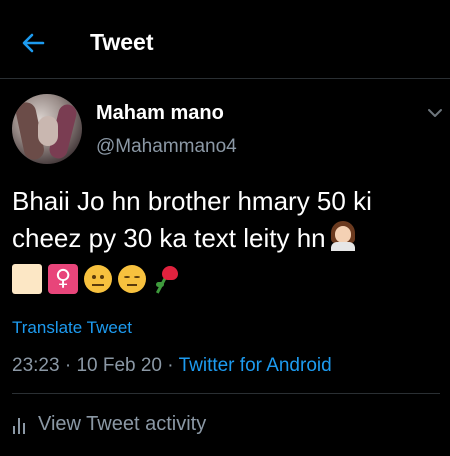 The width and height of the screenshot is (450, 456). Describe the element at coordinates (33, 43) in the screenshot. I see `arrow-left-icon` at that location.